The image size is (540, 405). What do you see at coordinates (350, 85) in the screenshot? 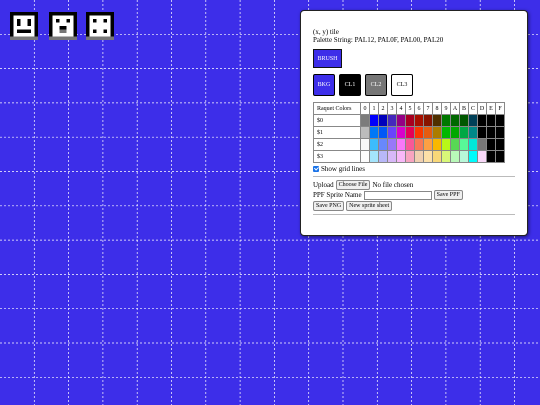
I see `cl1-color-button: CL1` at bounding box center [350, 85].